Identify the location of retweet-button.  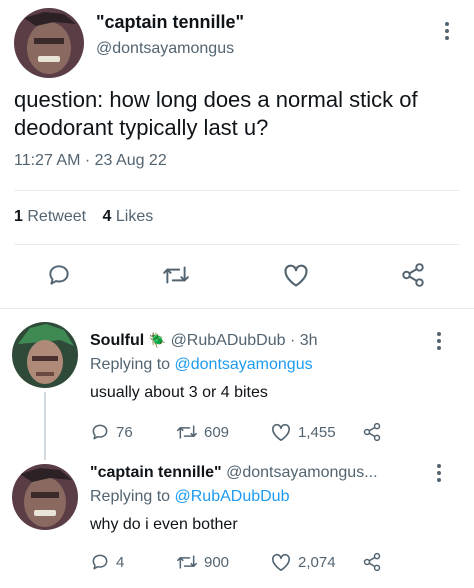
(176, 275).